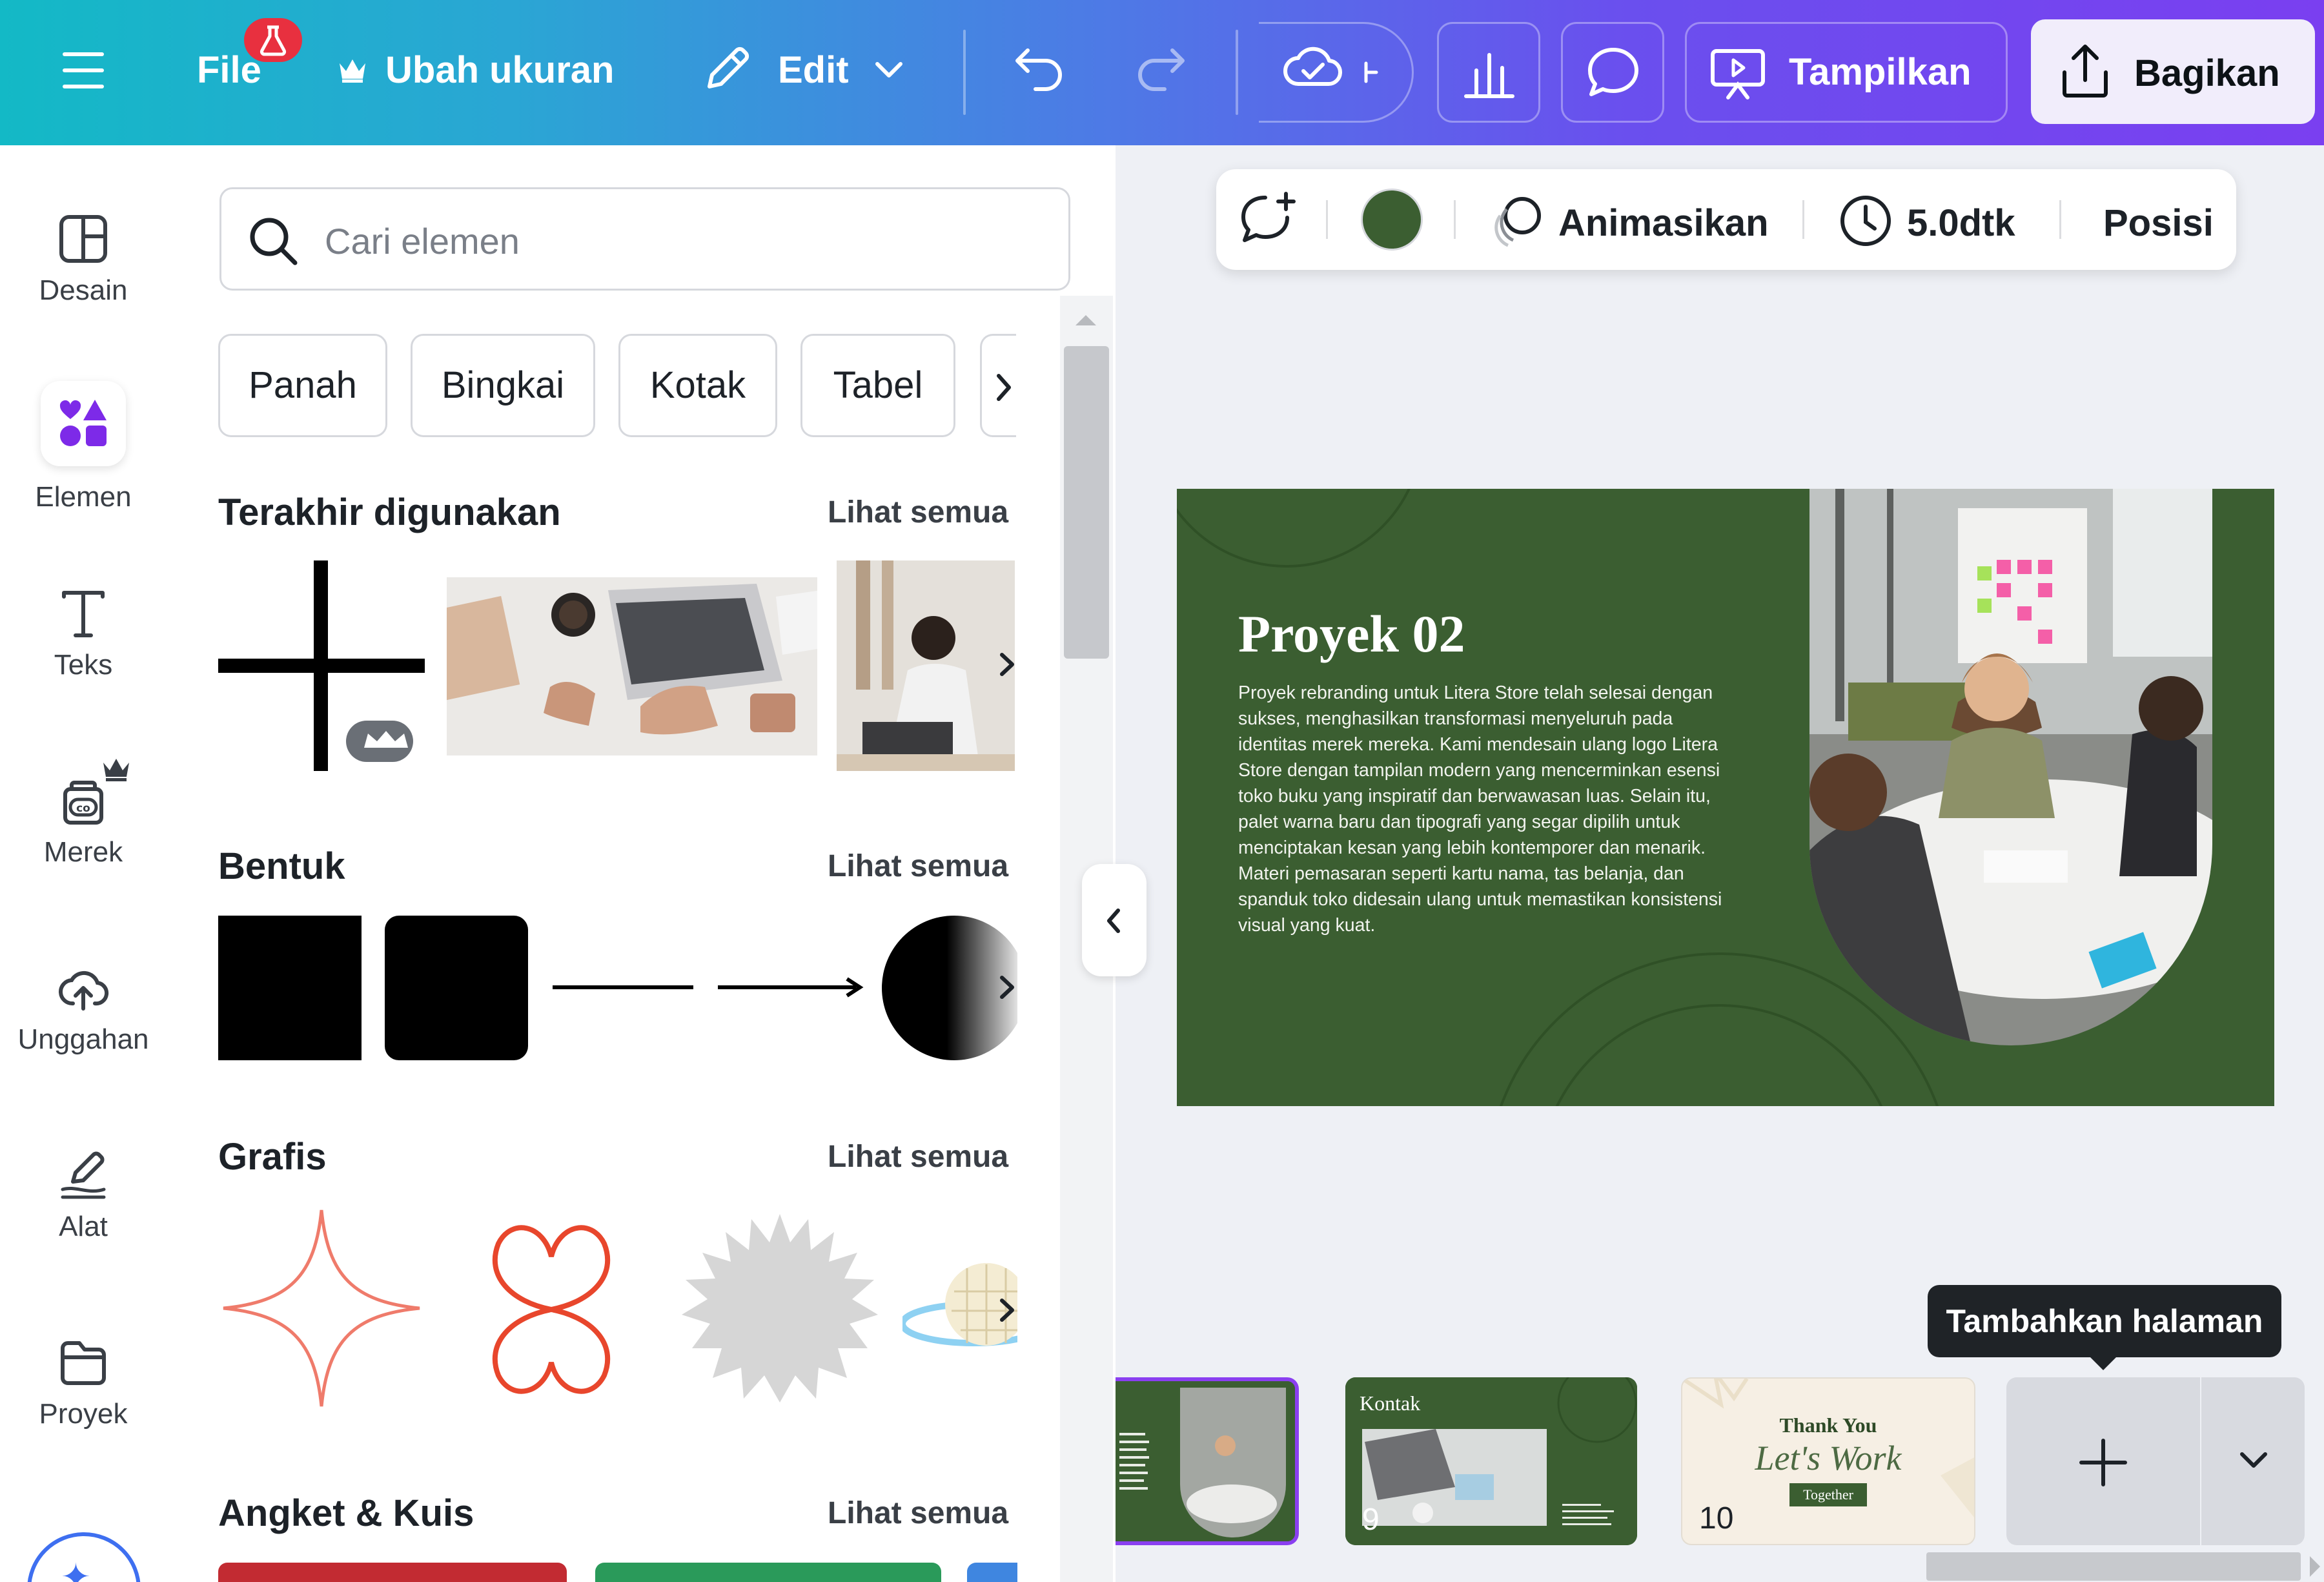  I want to click on presentation-icon, so click(1738, 74).